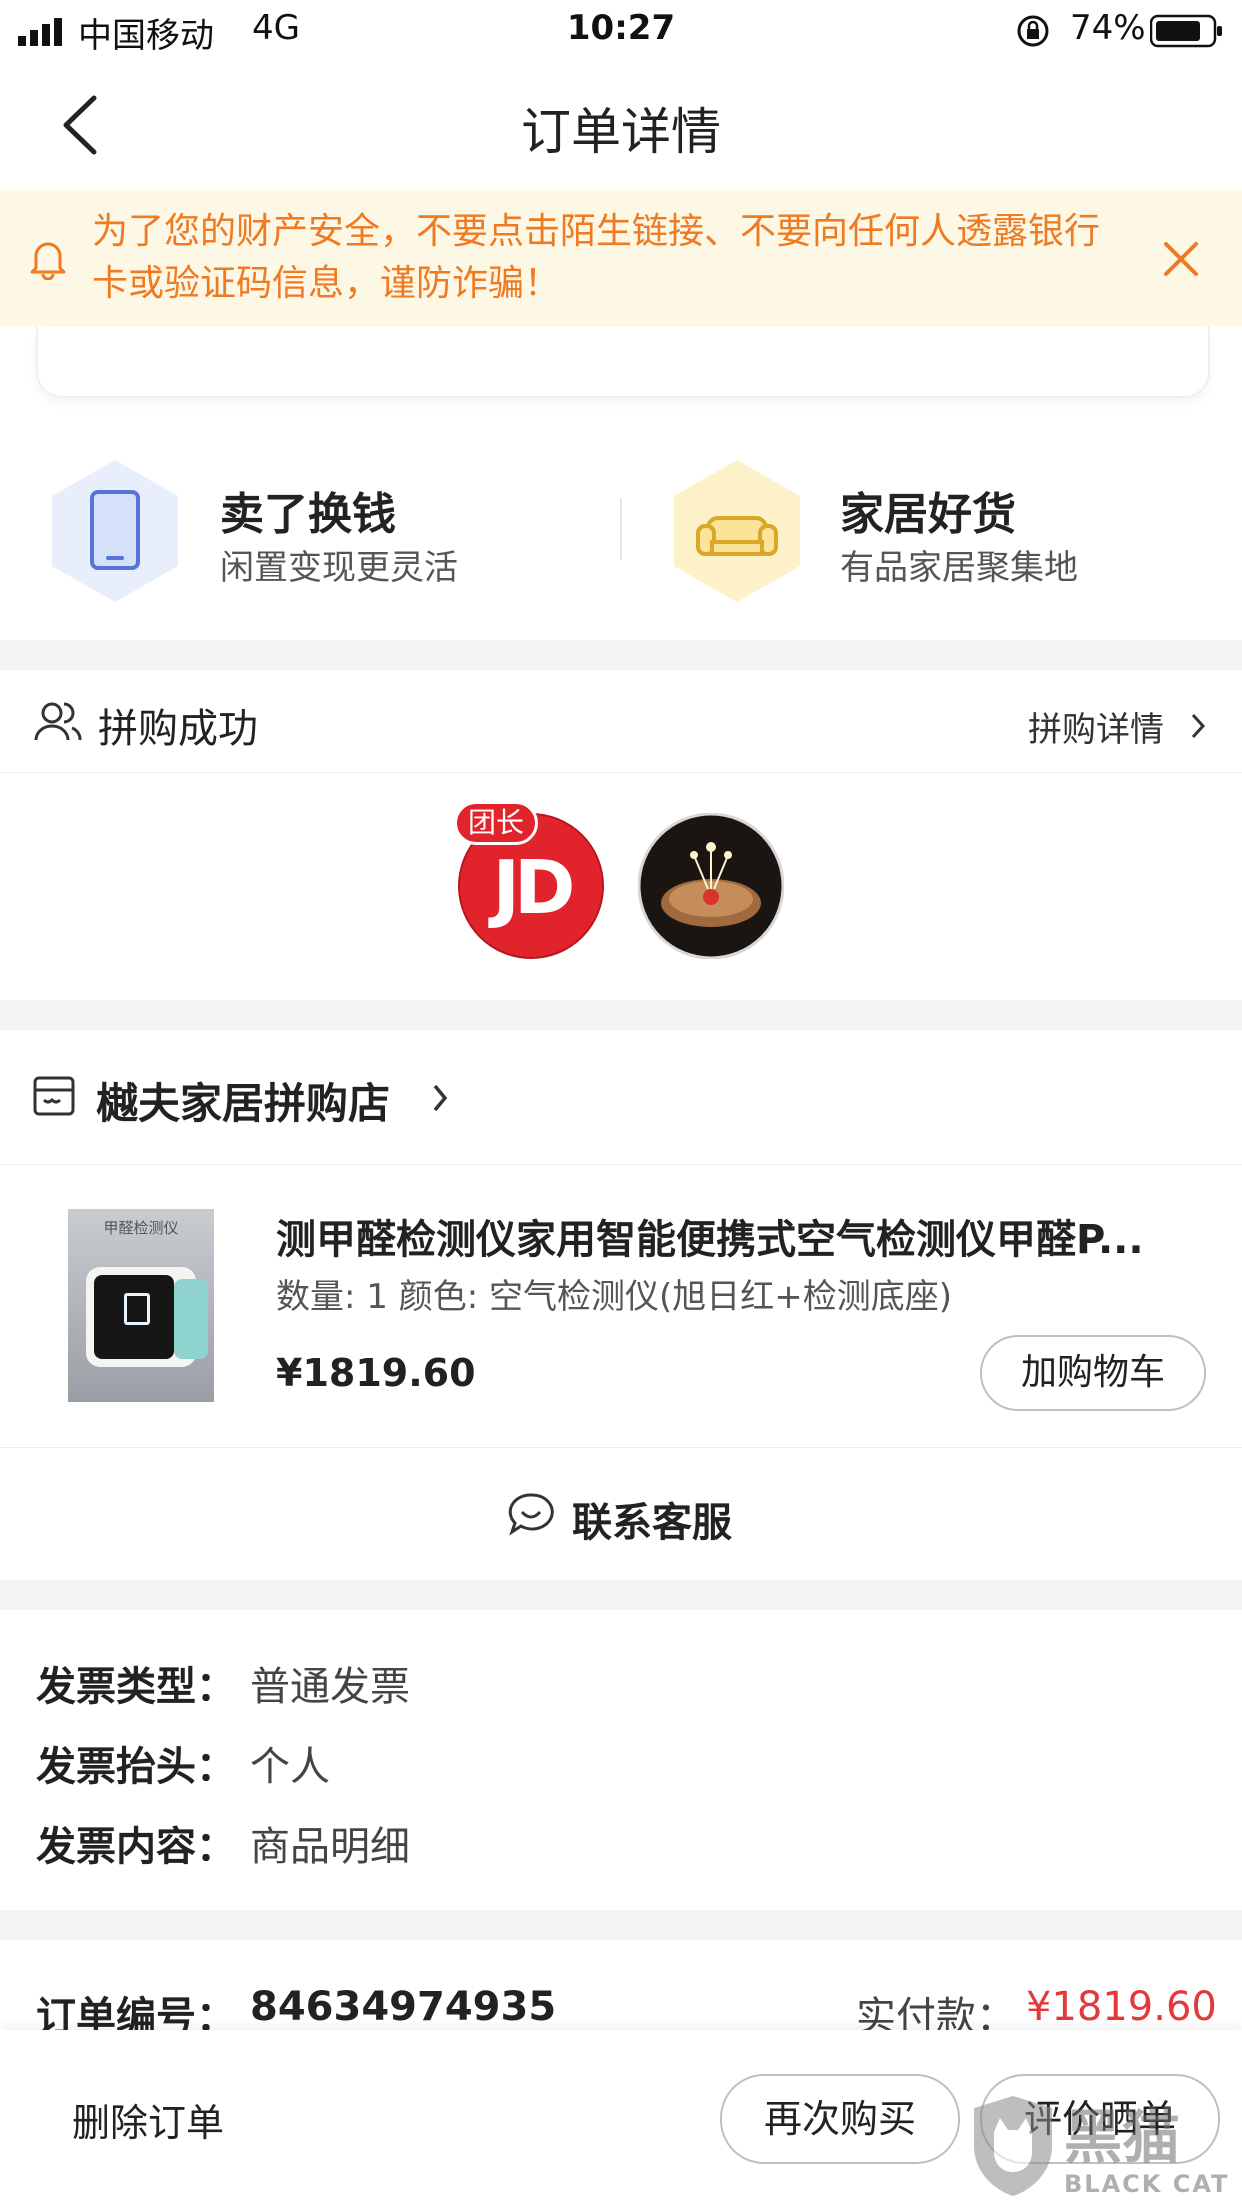  Describe the element at coordinates (141, 1228) in the screenshot. I see `product-image-caption: 甲醛检测仪` at that location.